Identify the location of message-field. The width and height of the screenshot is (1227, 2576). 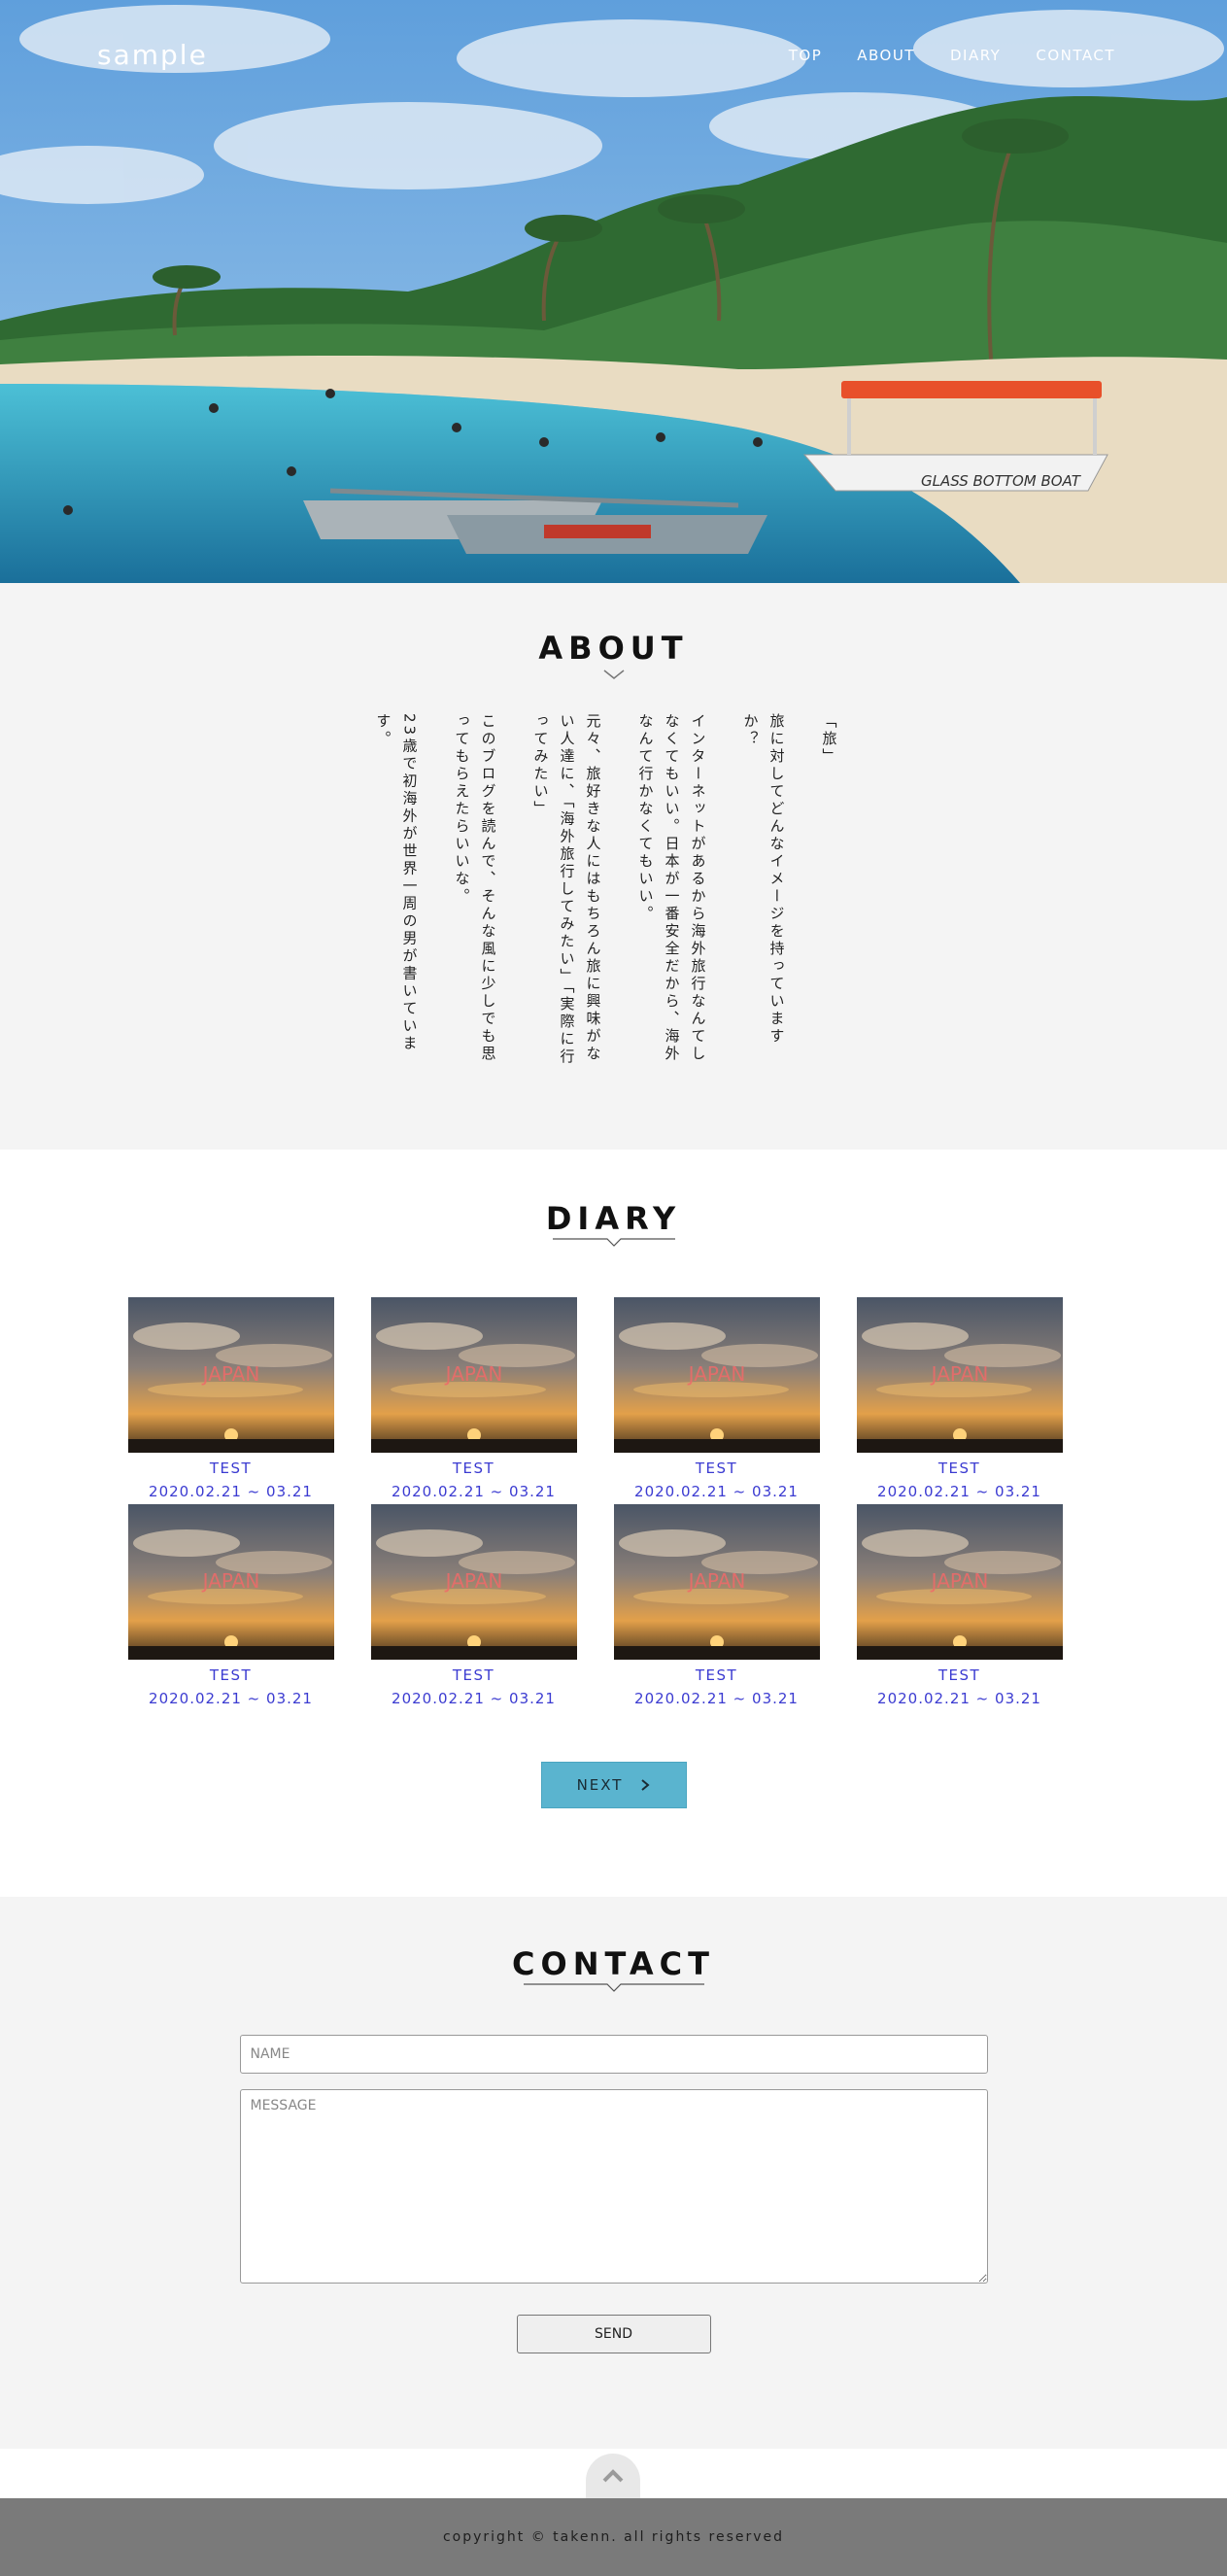
(613, 2186).